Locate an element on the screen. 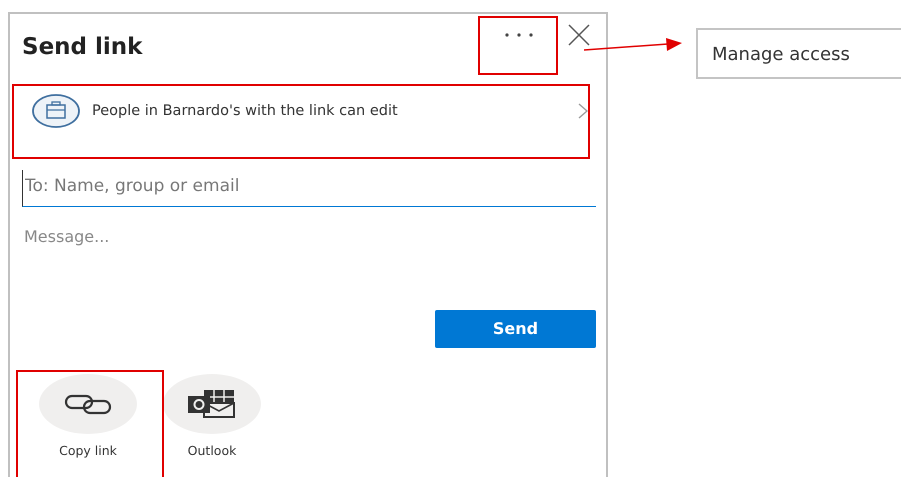  send-button: Send is located at coordinates (515, 329).